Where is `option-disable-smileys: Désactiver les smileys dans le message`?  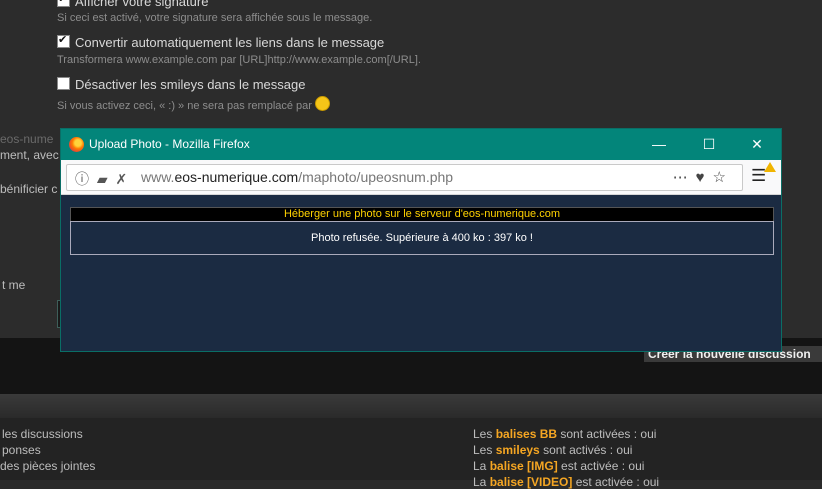
option-disable-smileys: Désactiver les smileys dans le message is located at coordinates (181, 84).